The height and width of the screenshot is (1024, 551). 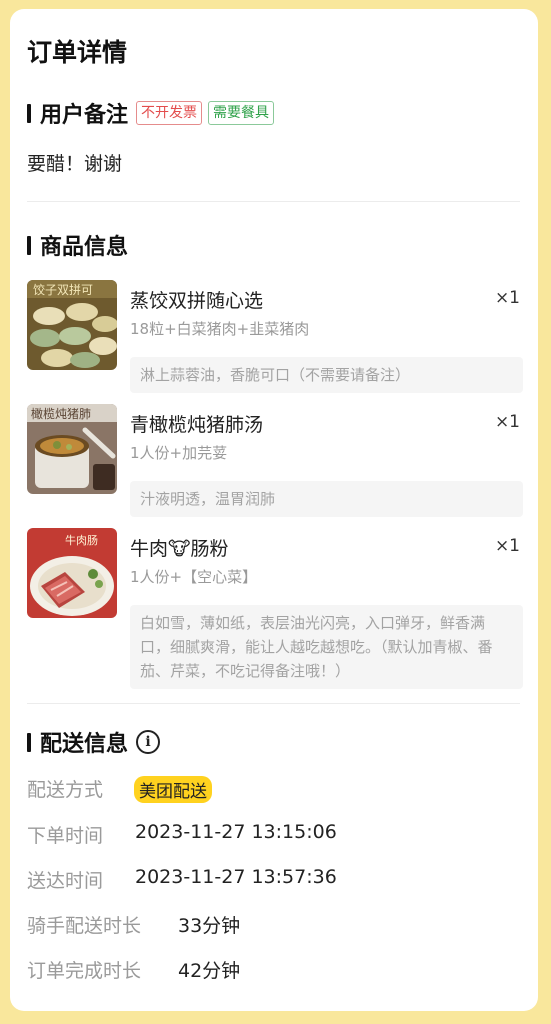 What do you see at coordinates (236, 877) in the screenshot?
I see `arrival-time-value: 2023-11-27 13:57:36` at bounding box center [236, 877].